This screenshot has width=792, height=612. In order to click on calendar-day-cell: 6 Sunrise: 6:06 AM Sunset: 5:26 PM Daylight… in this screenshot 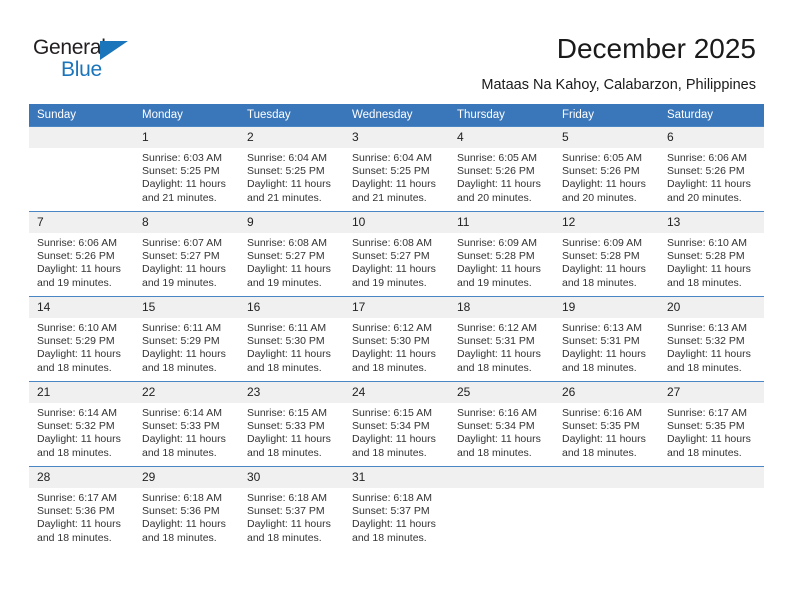, I will do `click(711, 169)`.